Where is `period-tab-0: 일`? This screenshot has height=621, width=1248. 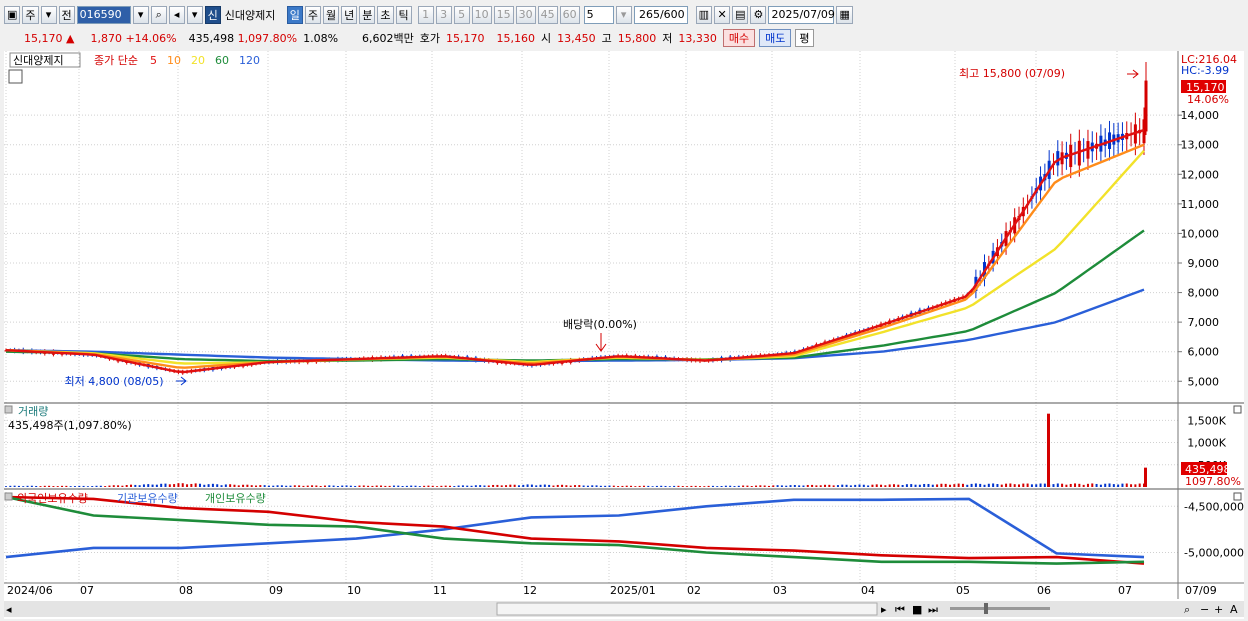
period-tab-0: 일 is located at coordinates (294, 14).